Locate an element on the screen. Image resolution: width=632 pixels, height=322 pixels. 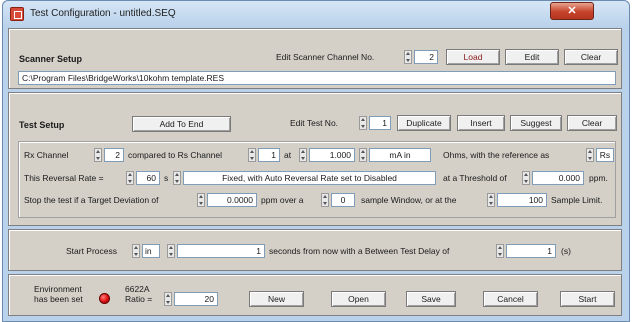
rx-channel-input: 2 is located at coordinates (114, 155).